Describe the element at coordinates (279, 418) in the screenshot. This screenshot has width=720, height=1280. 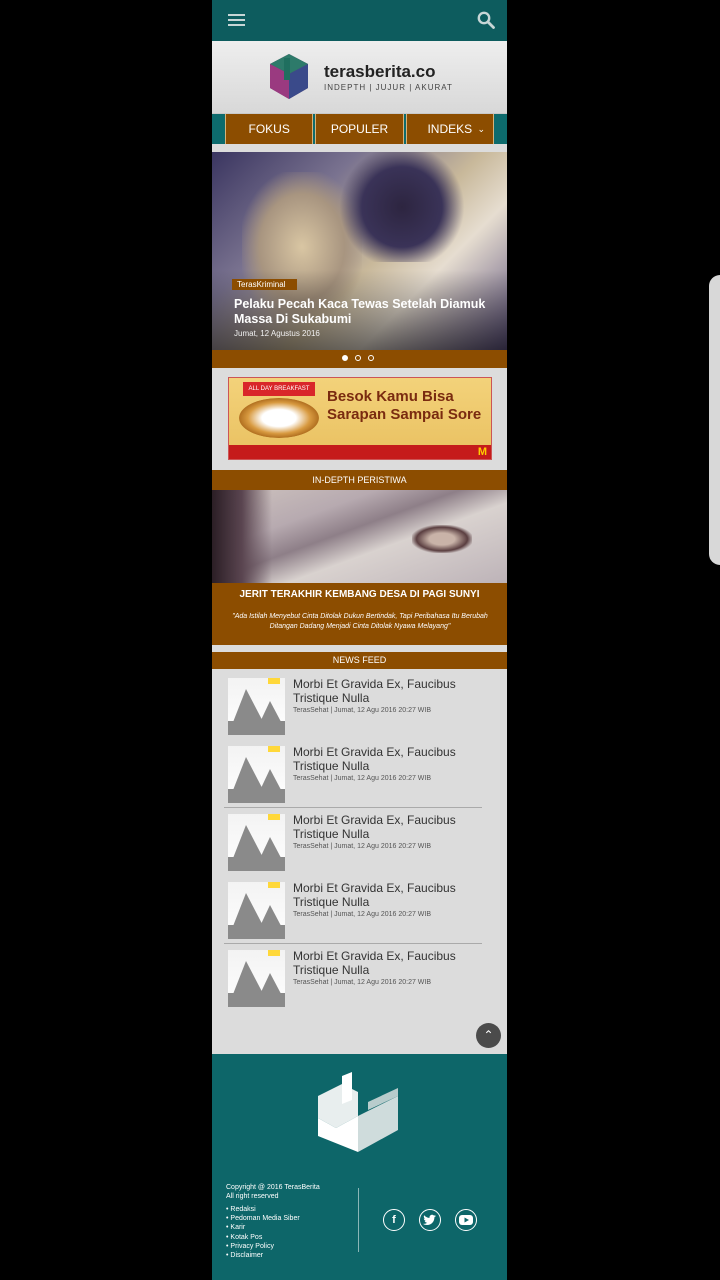
I see `ad-food-image` at that location.